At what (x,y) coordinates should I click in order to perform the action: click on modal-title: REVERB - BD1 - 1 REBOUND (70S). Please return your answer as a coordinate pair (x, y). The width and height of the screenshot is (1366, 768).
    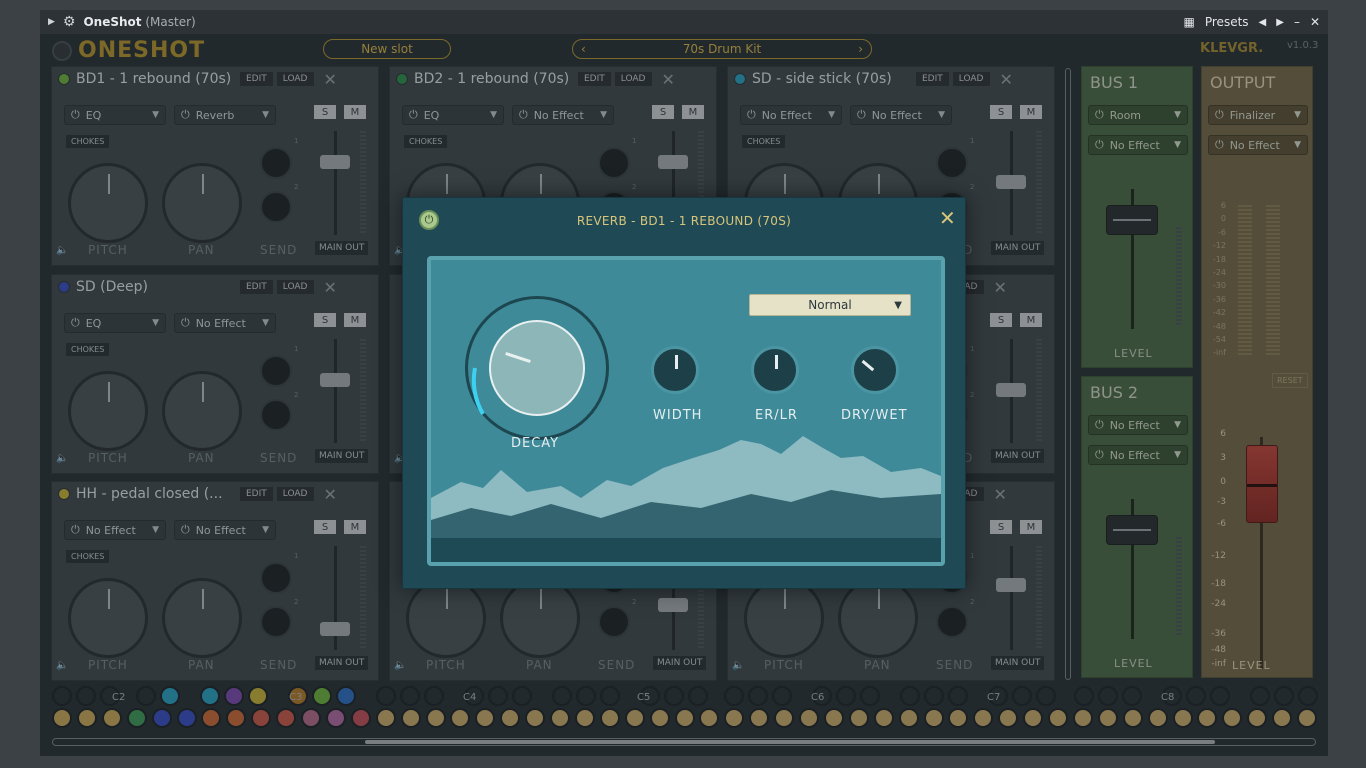
    Looking at the image, I should click on (684, 221).